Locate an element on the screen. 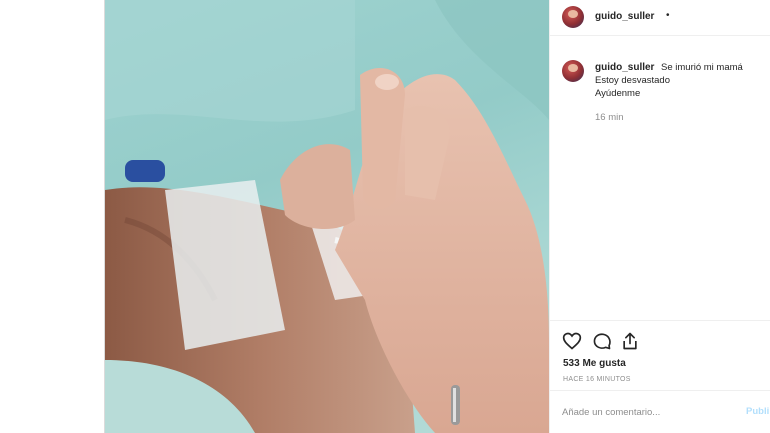 The height and width of the screenshot is (433, 770). caption-line-3: Ayúdenme is located at coordinates (618, 93).